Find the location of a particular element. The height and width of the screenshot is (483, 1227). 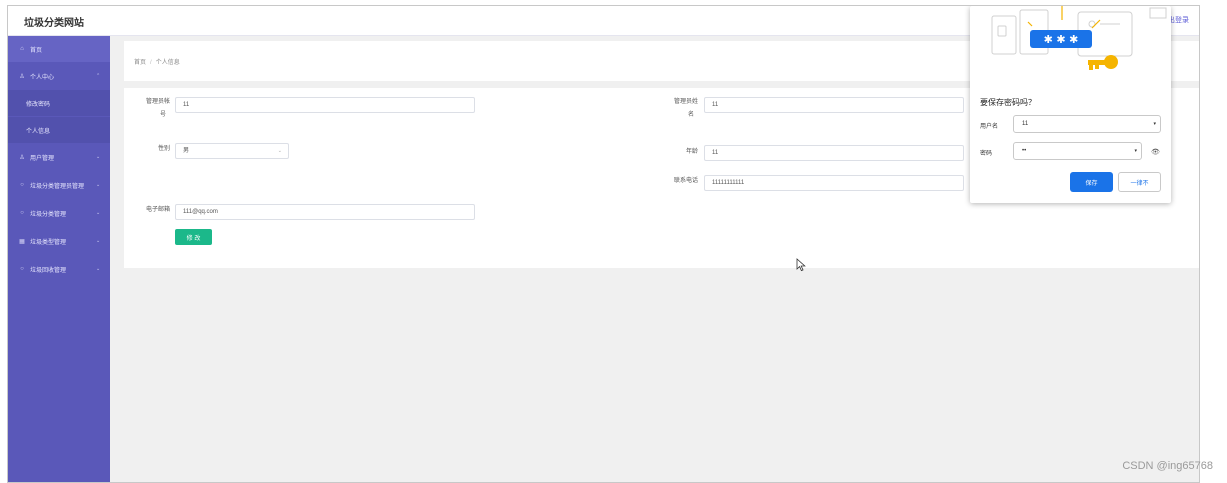

account-field: 11 is located at coordinates (325, 105).